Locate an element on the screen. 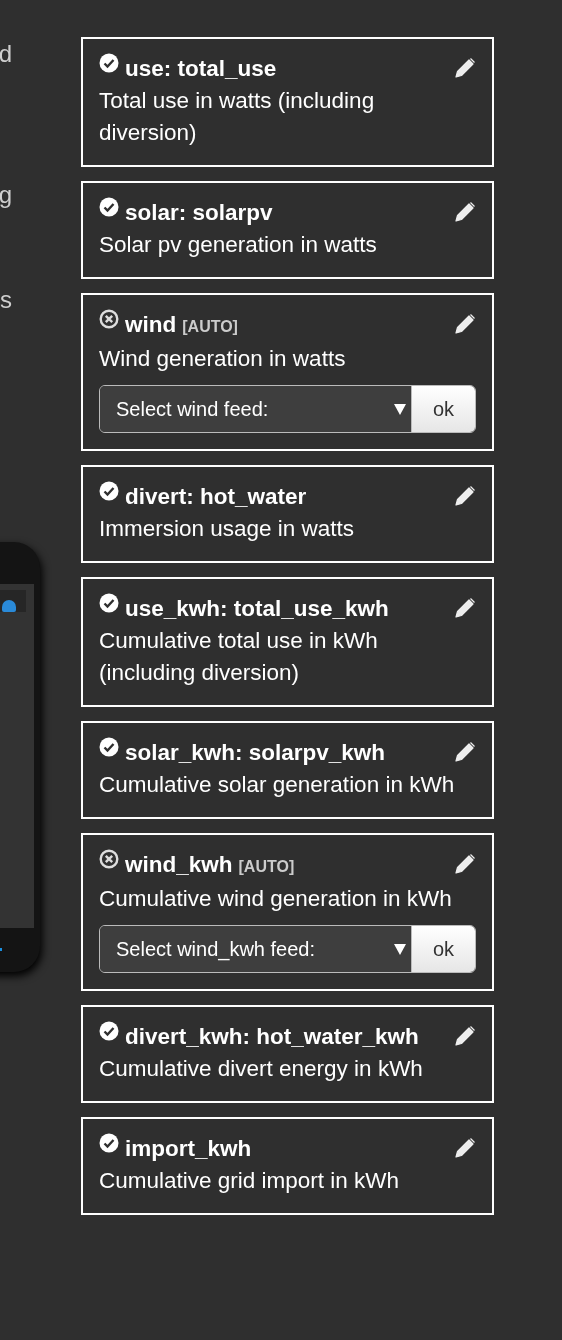  cut-off-text: d is located at coordinates (6, 54).